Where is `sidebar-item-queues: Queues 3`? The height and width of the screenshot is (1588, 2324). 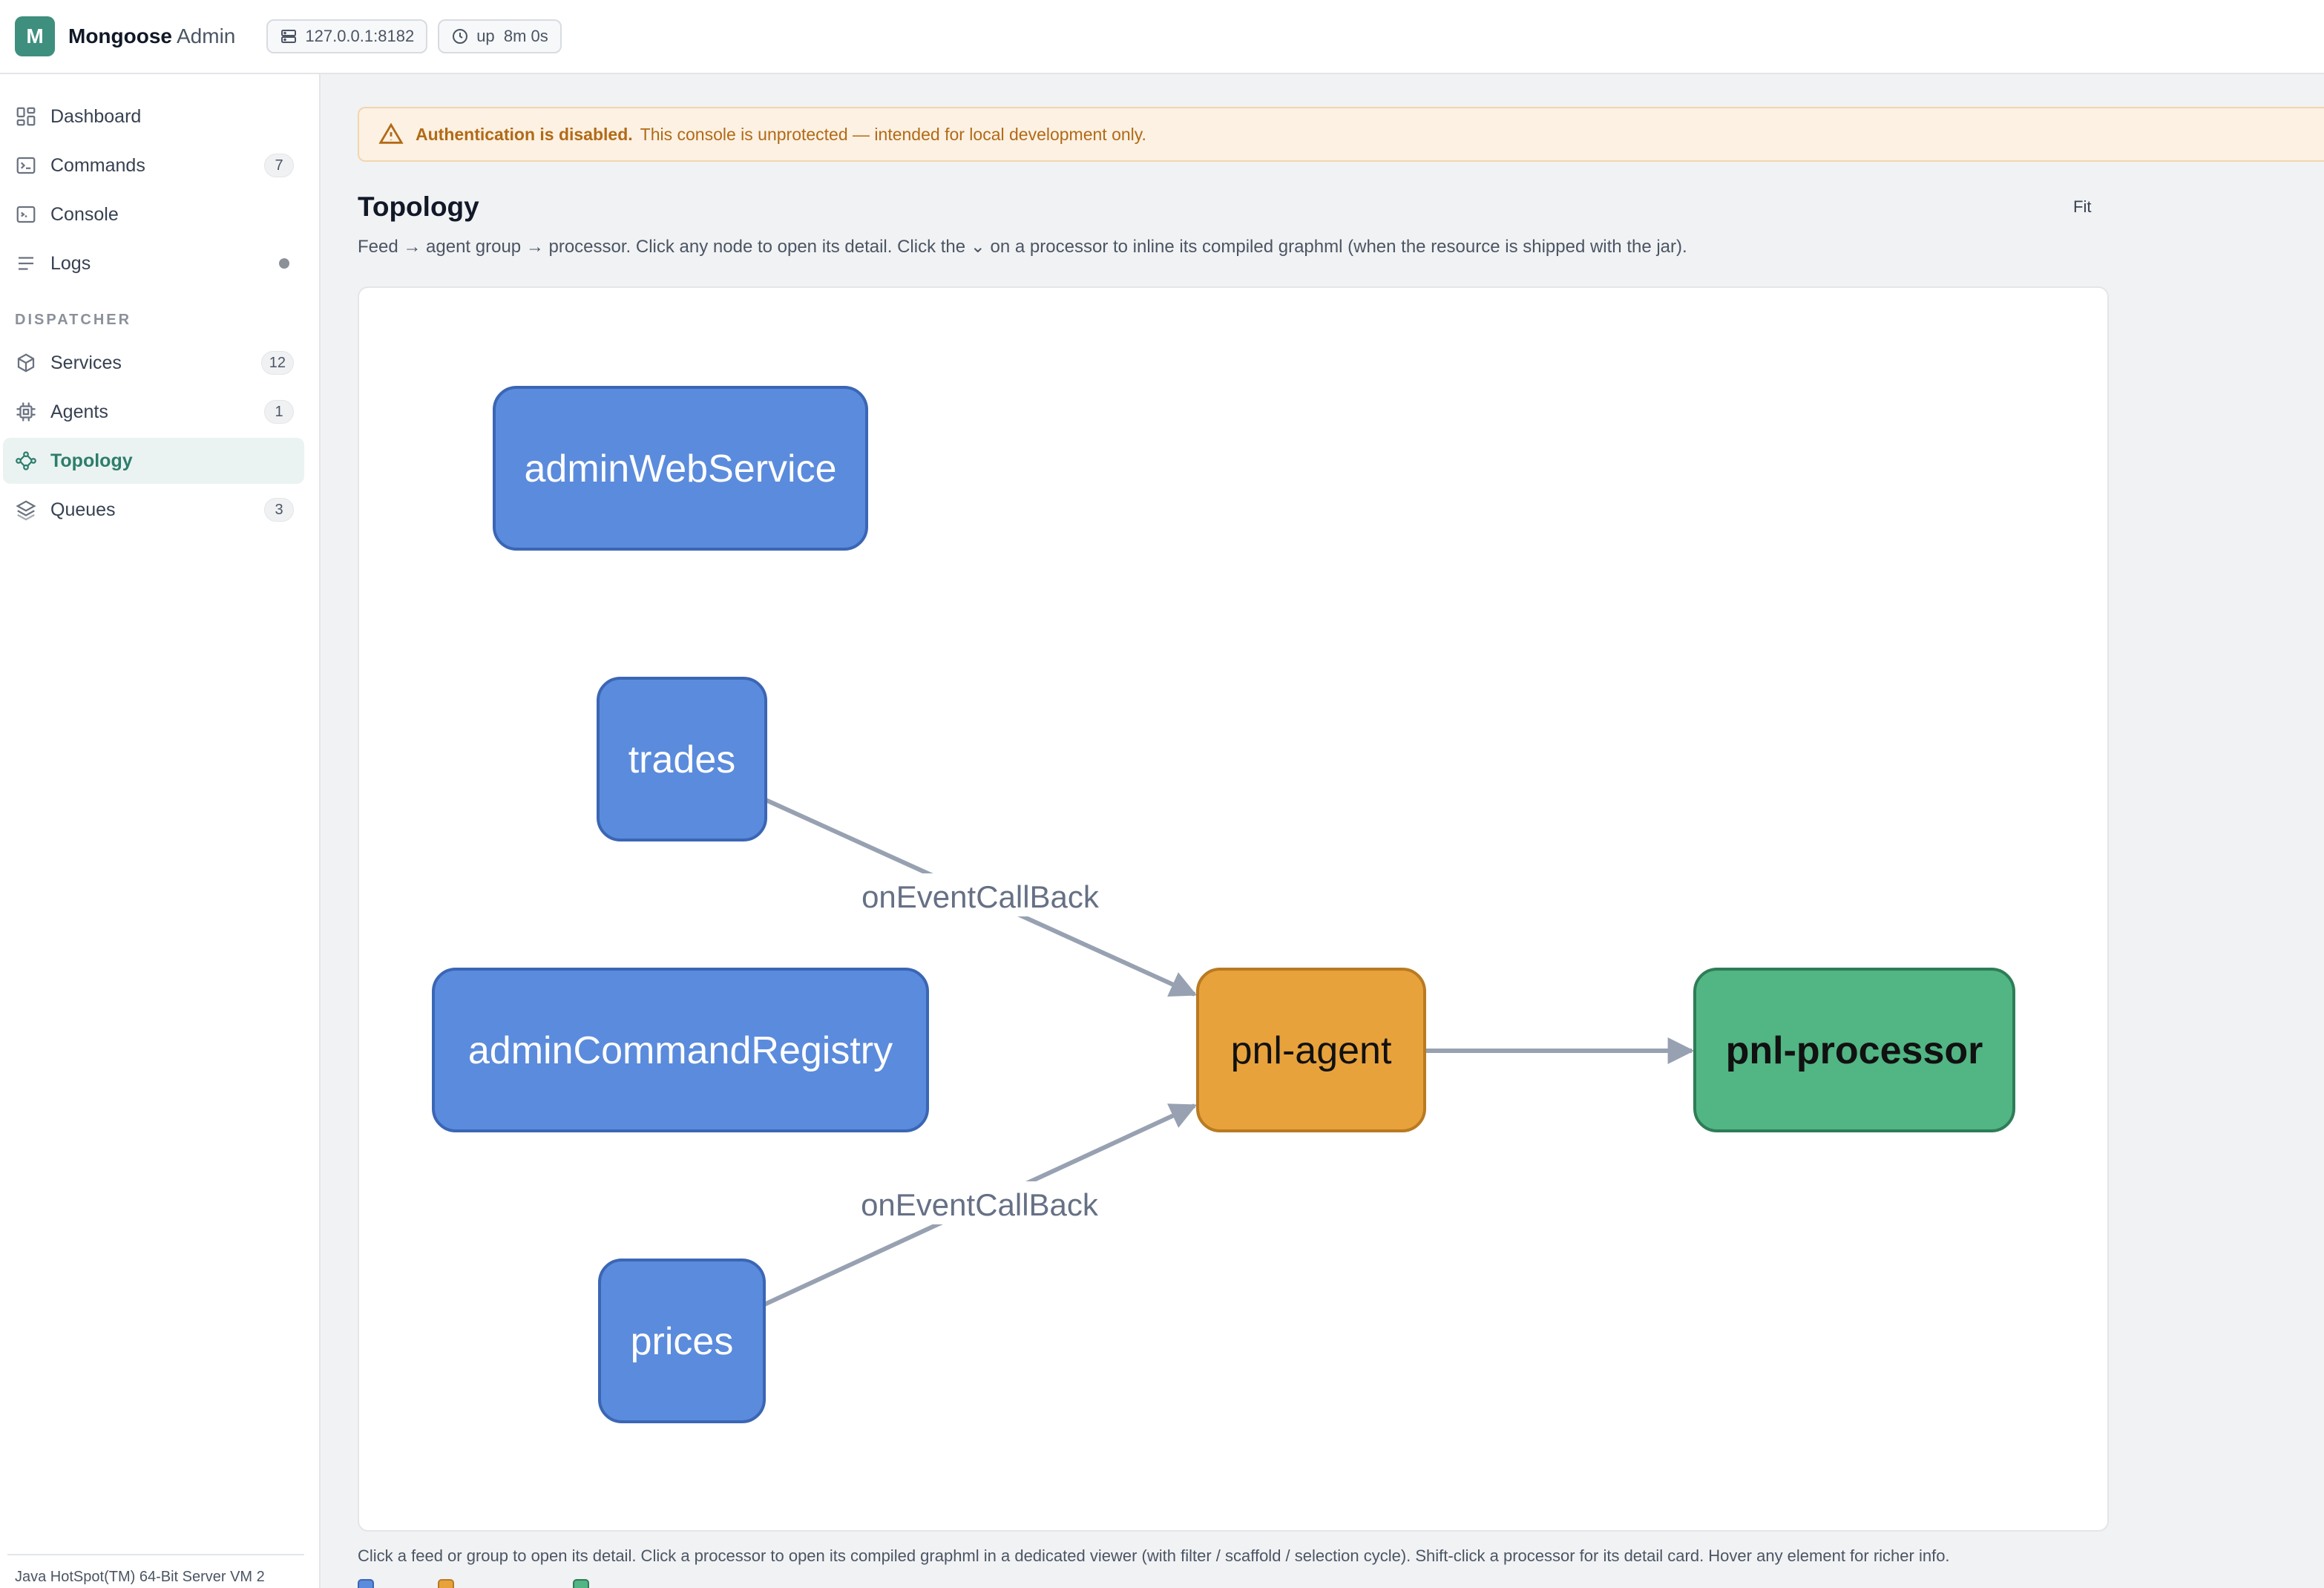 sidebar-item-queues: Queues 3 is located at coordinates (153, 510).